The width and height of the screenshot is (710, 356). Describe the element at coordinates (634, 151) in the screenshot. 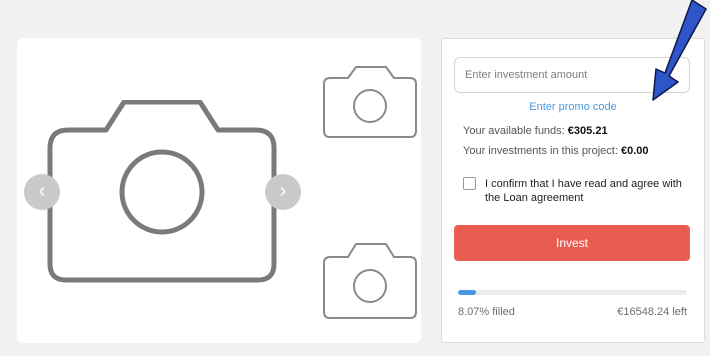

I see `project-investments-value: €0.00` at that location.